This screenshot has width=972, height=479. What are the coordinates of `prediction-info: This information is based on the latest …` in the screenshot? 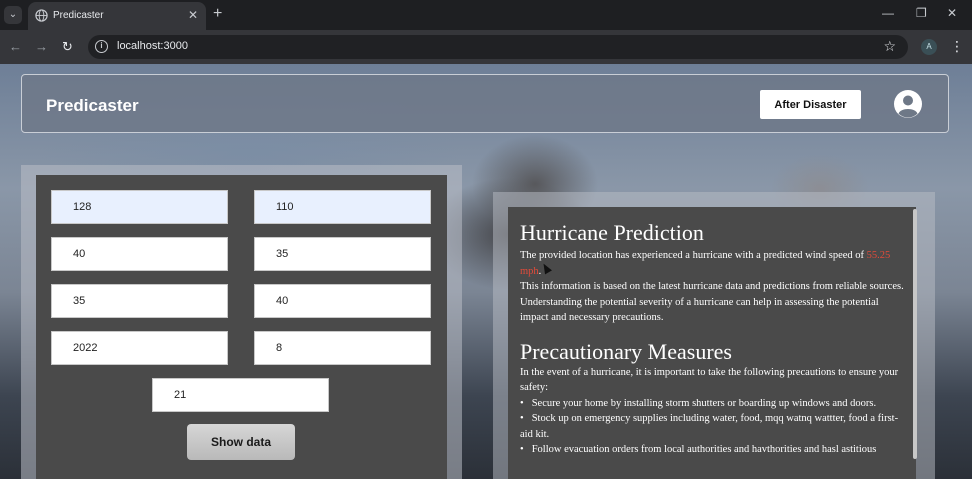 It's located at (712, 302).